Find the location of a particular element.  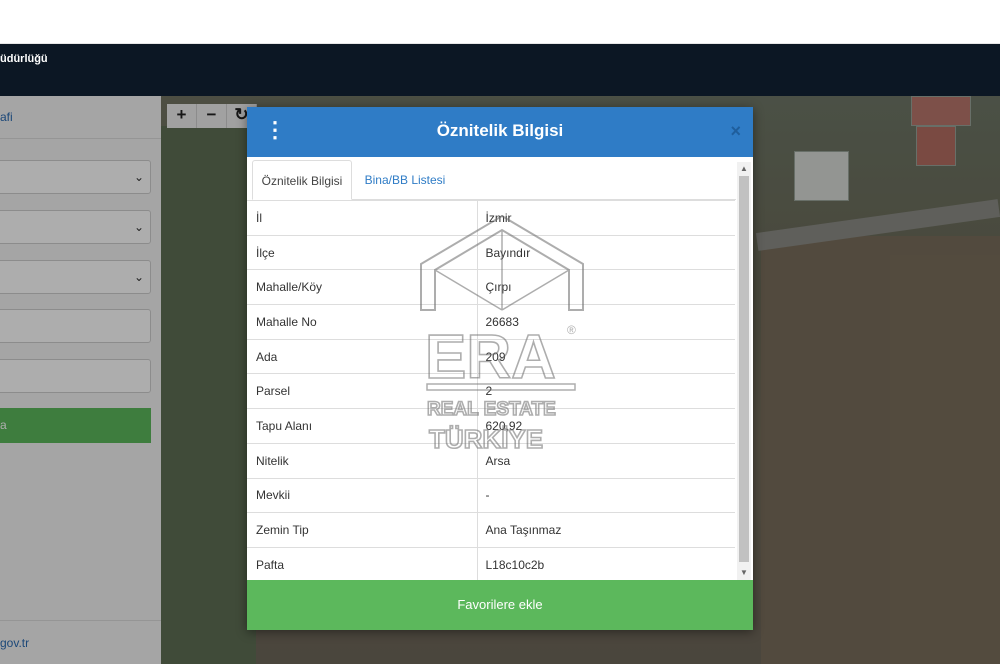

modal-tabs: Öznitelik Bilgisi Bina/BB Listesi is located at coordinates (494, 180).